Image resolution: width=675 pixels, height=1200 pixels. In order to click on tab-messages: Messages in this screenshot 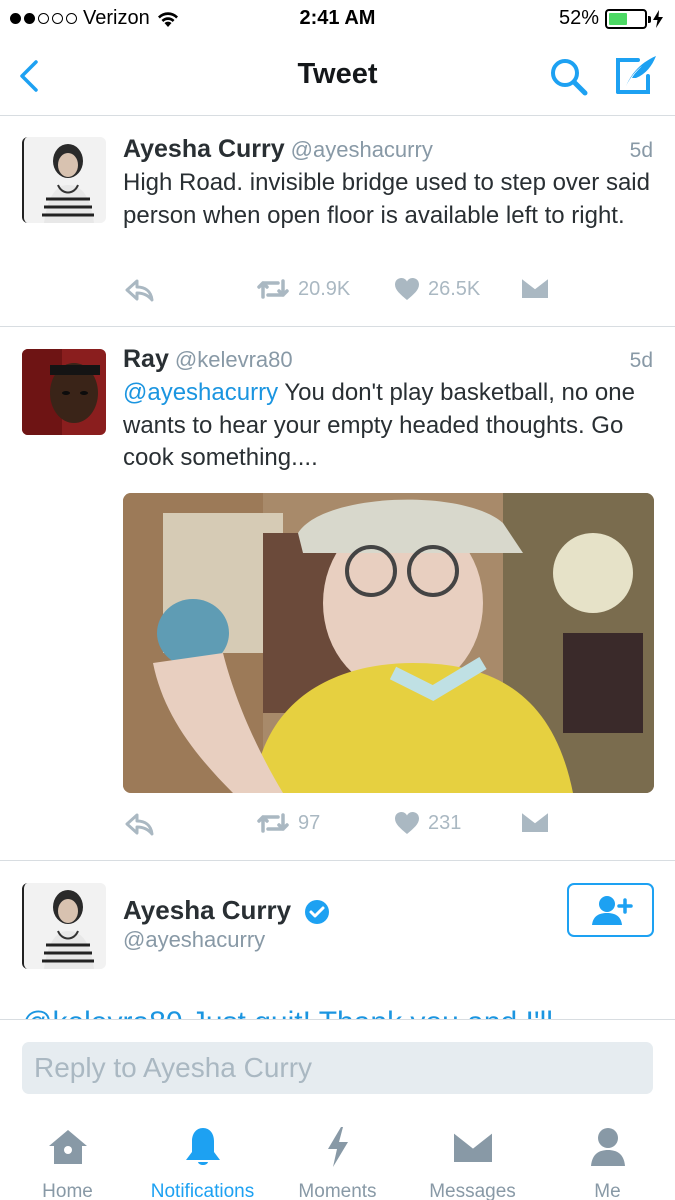, I will do `click(472, 1162)`.